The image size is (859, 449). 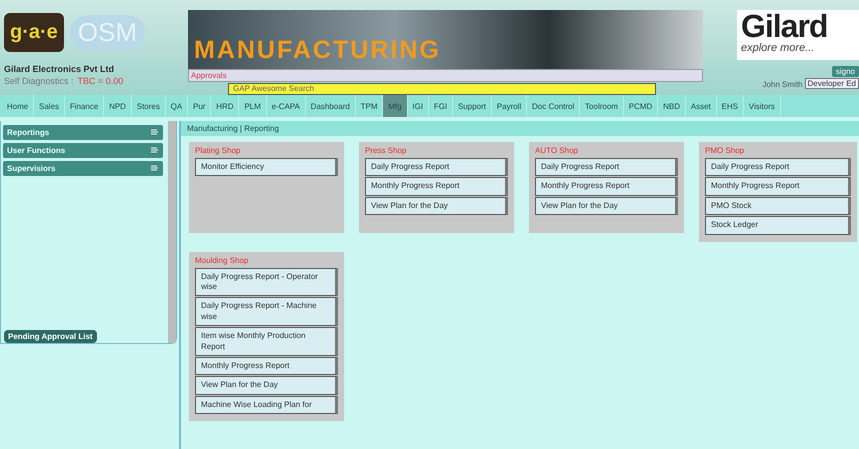 What do you see at coordinates (36, 150) in the screenshot?
I see `sidebar-item-label: User Functions` at bounding box center [36, 150].